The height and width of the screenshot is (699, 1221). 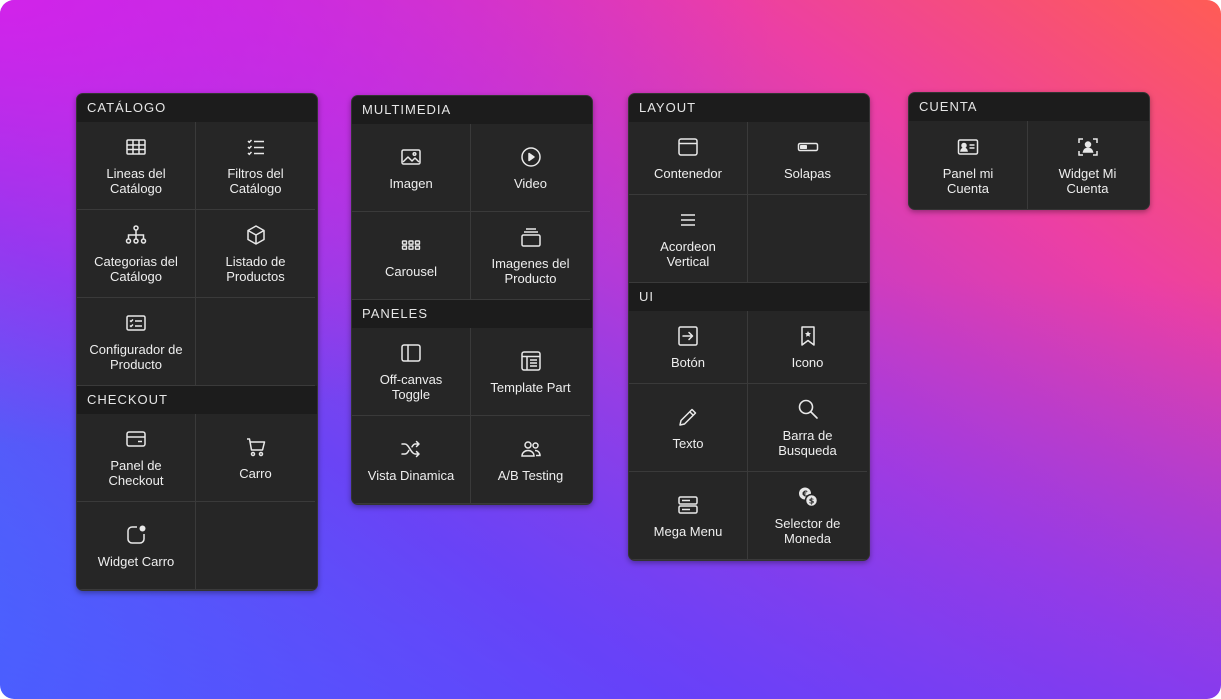 I want to click on widget-imagenes-producto: Imagenes del Producto, so click(x=530, y=256).